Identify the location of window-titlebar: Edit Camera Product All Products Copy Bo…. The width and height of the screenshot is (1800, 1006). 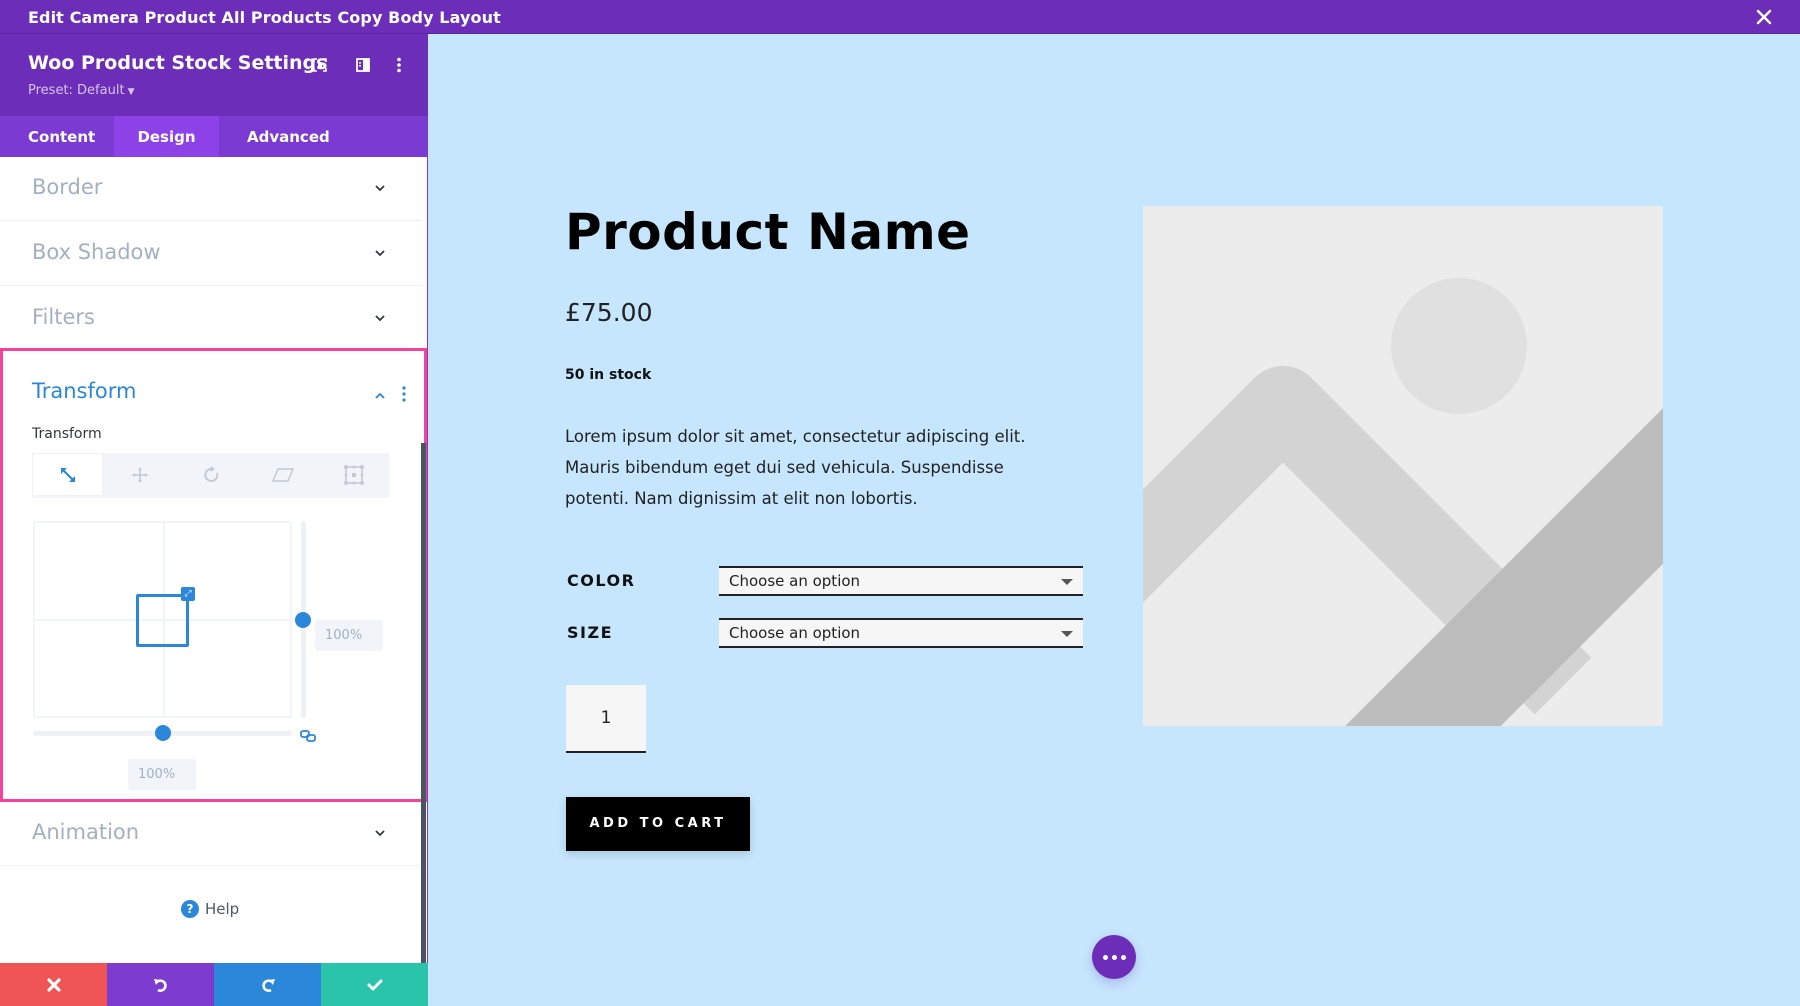
(900, 17).